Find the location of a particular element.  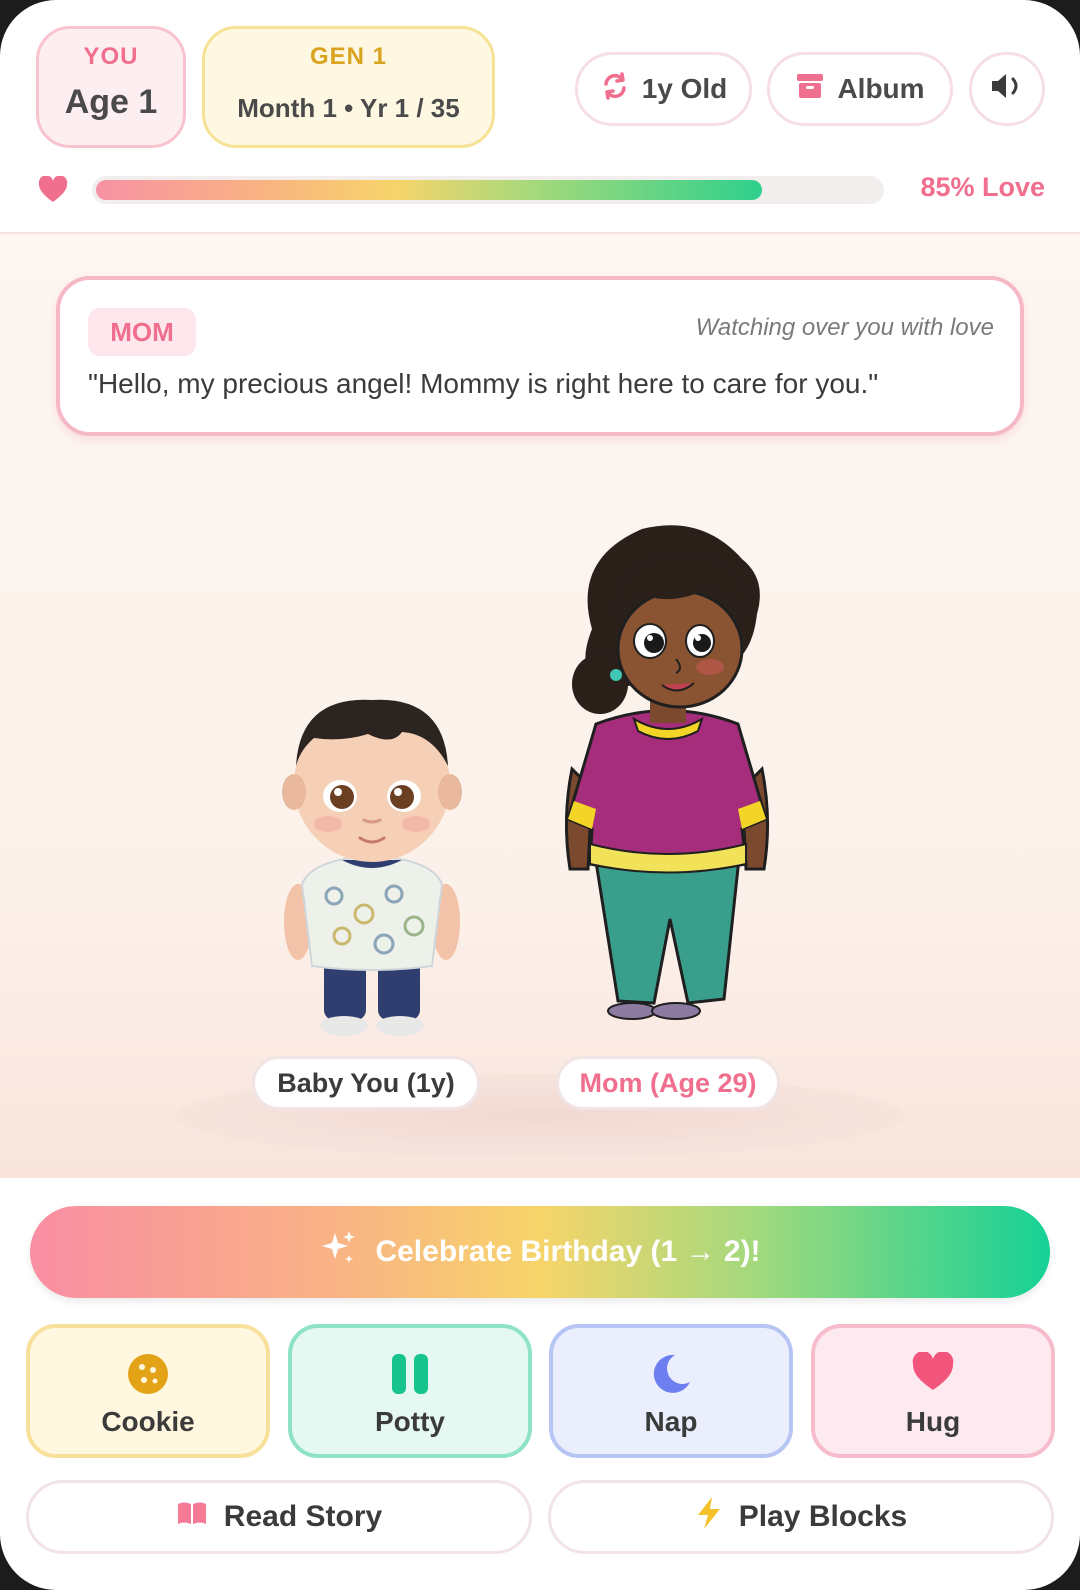

speaker-icon is located at coordinates (1007, 89).